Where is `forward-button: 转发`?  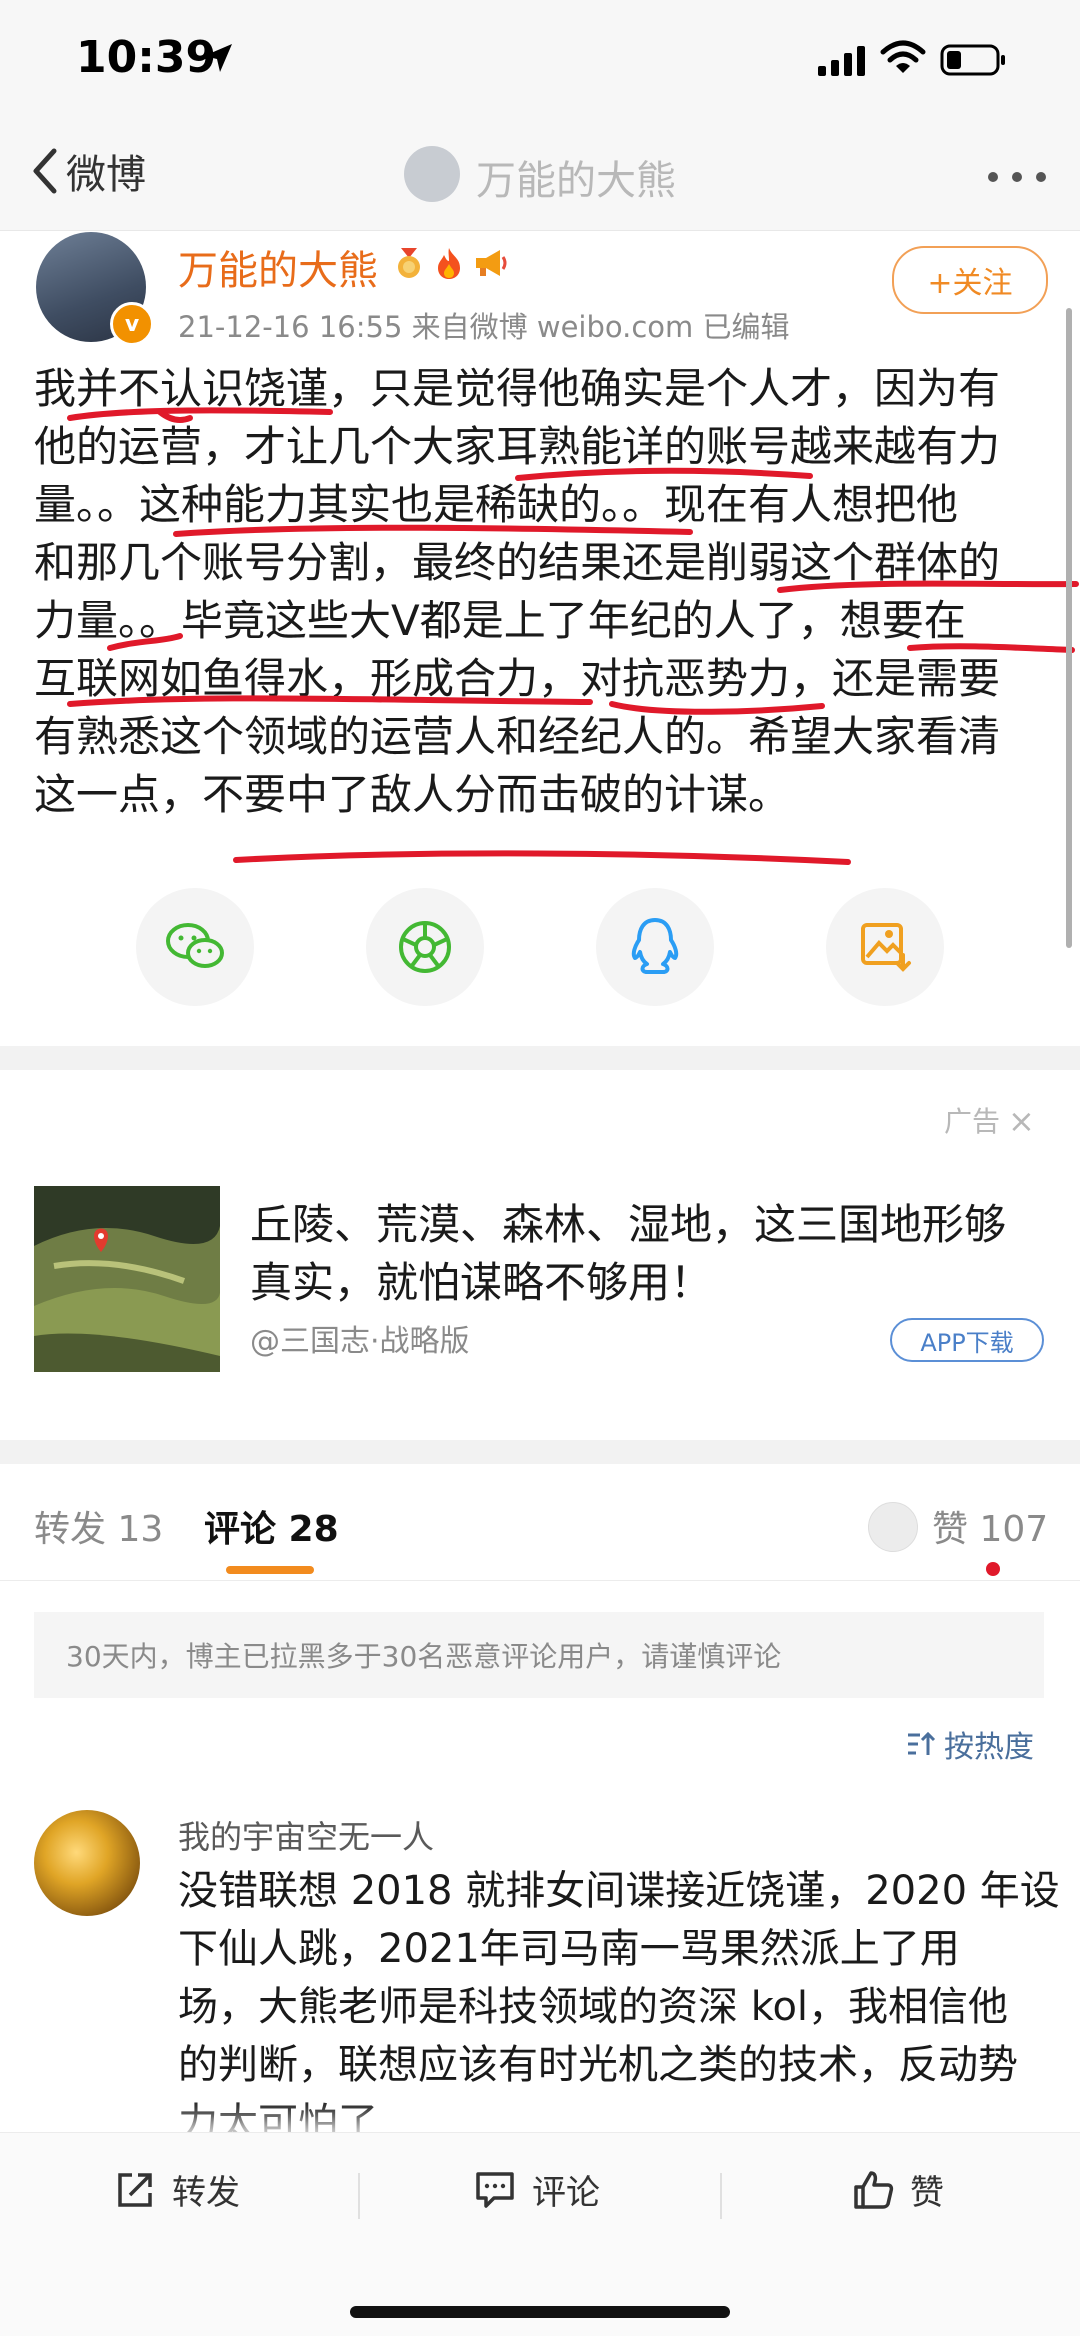
forward-button: 转发 is located at coordinates (177, 2189).